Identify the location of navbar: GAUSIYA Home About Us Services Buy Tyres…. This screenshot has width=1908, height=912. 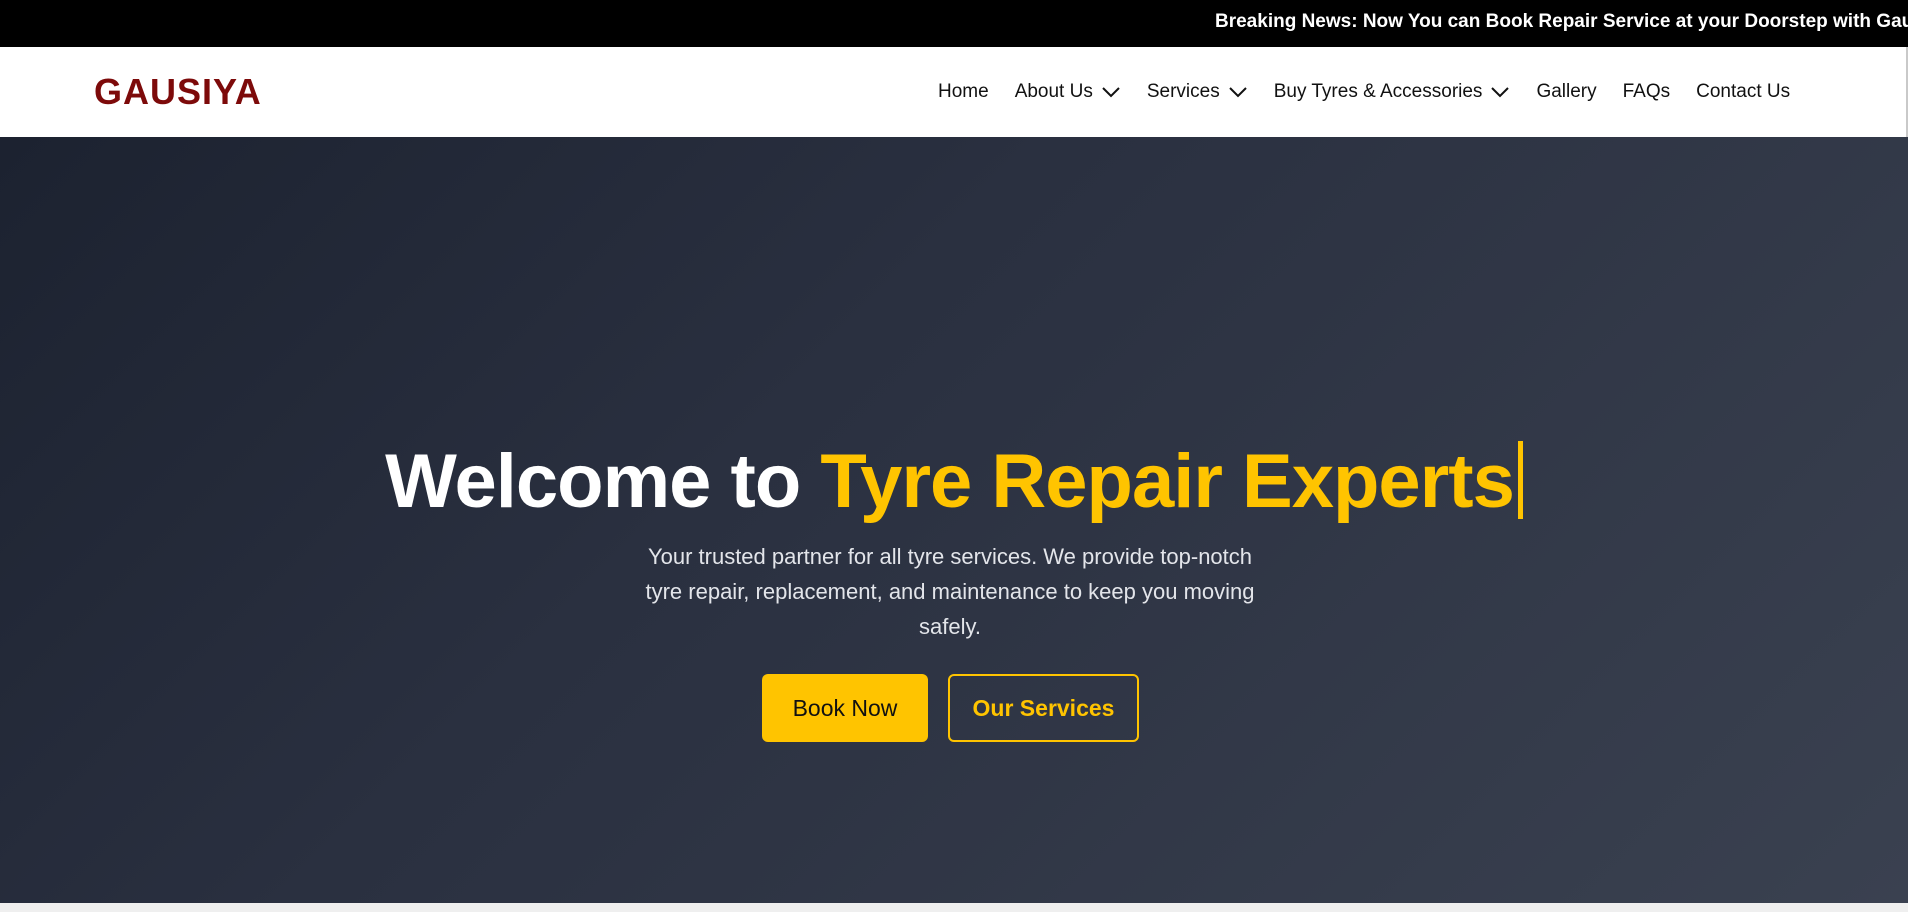
(954, 92).